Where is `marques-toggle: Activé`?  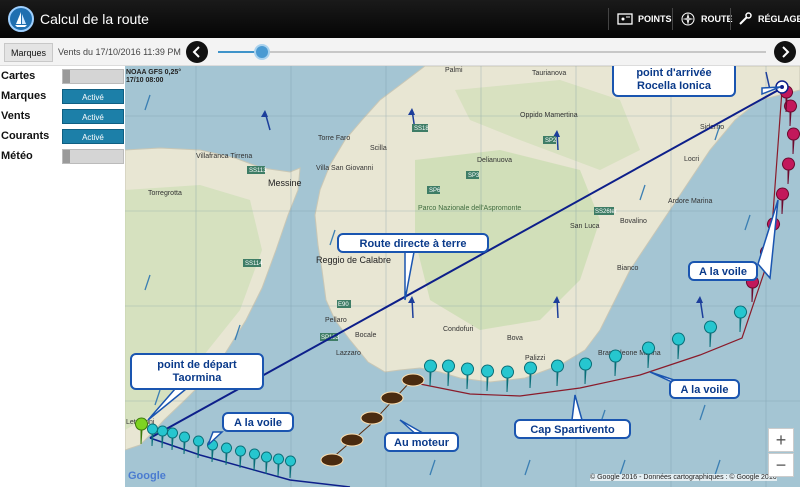
marques-toggle: Activé is located at coordinates (93, 96).